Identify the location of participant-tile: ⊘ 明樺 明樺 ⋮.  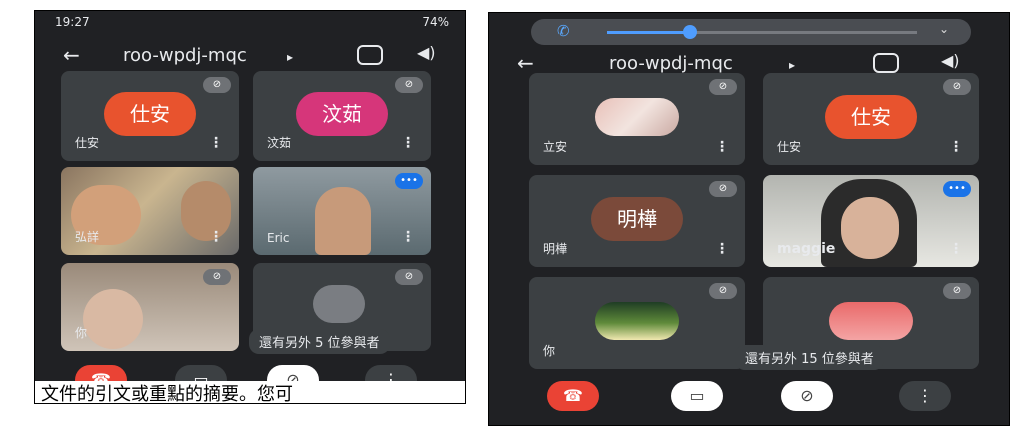
(637, 221).